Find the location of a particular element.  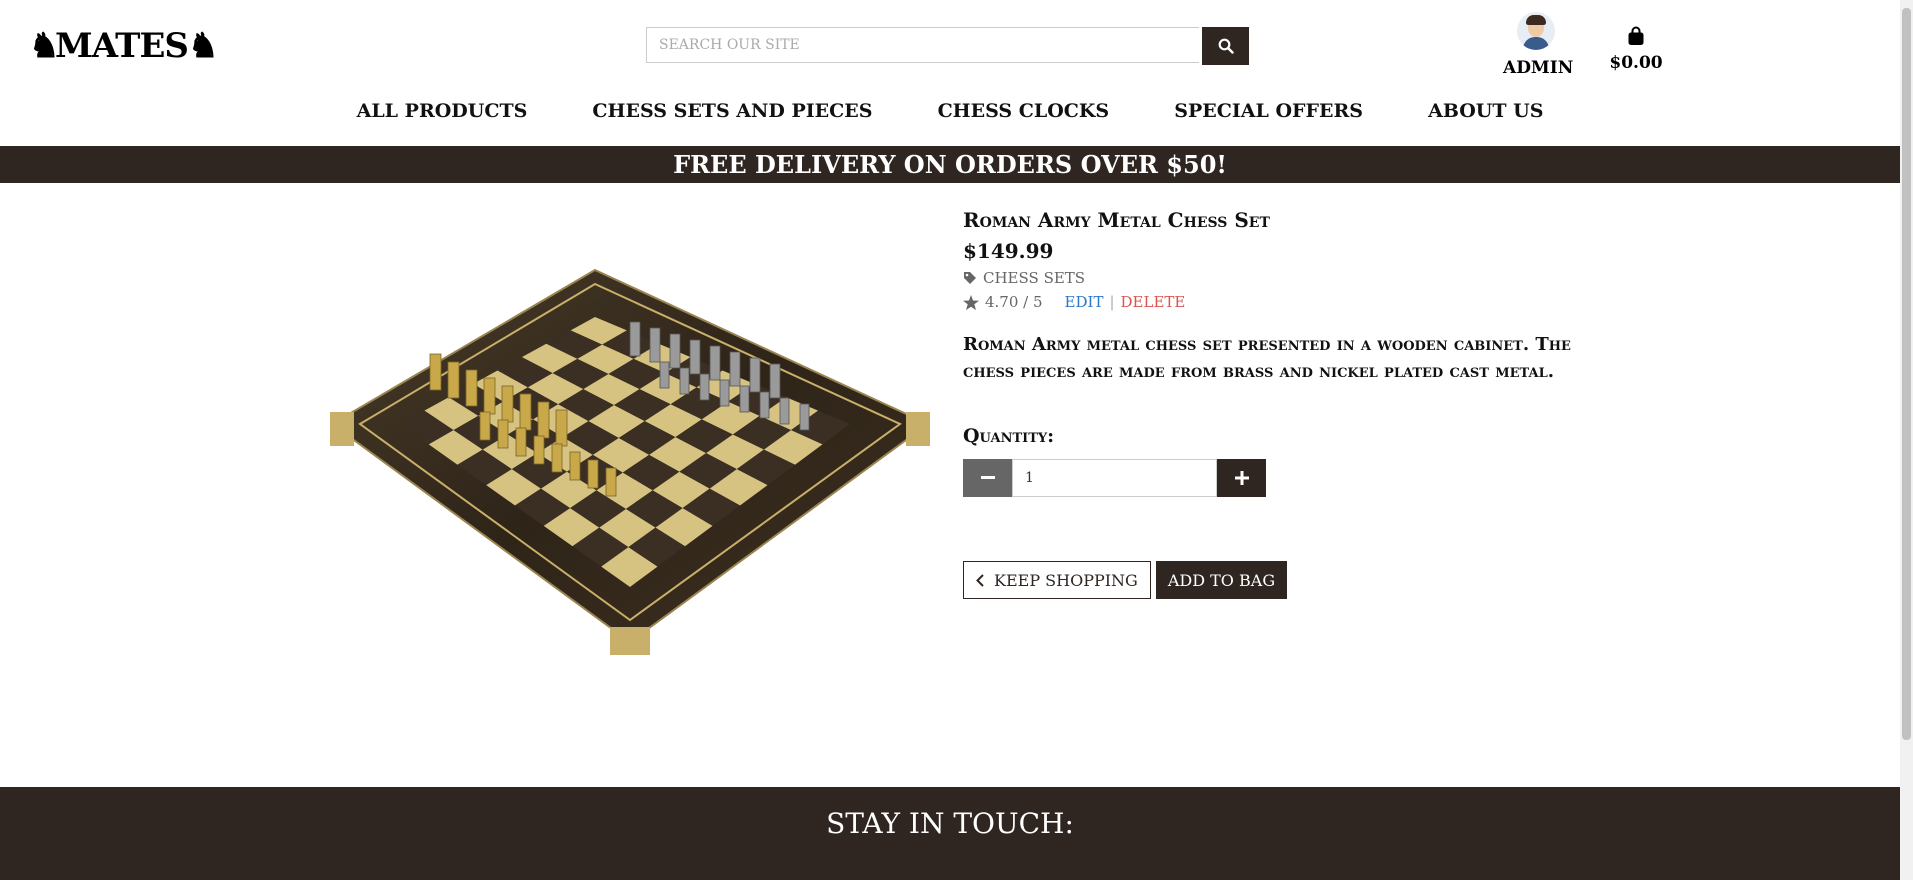

chevron-left-icon is located at coordinates (980, 580).